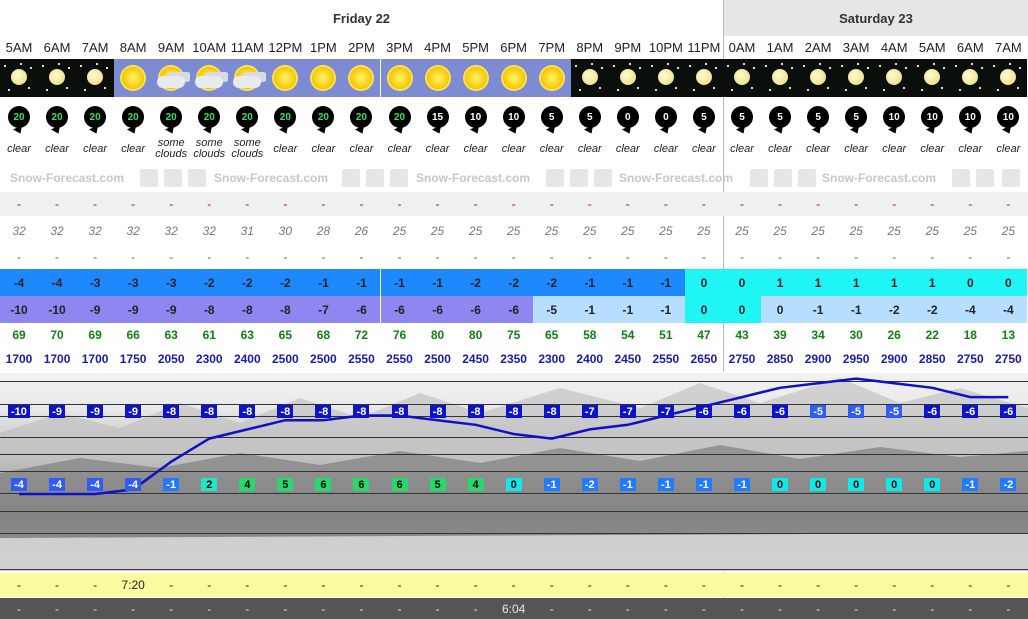  Describe the element at coordinates (323, 484) in the screenshot. I see `temp-badge: 6` at that location.